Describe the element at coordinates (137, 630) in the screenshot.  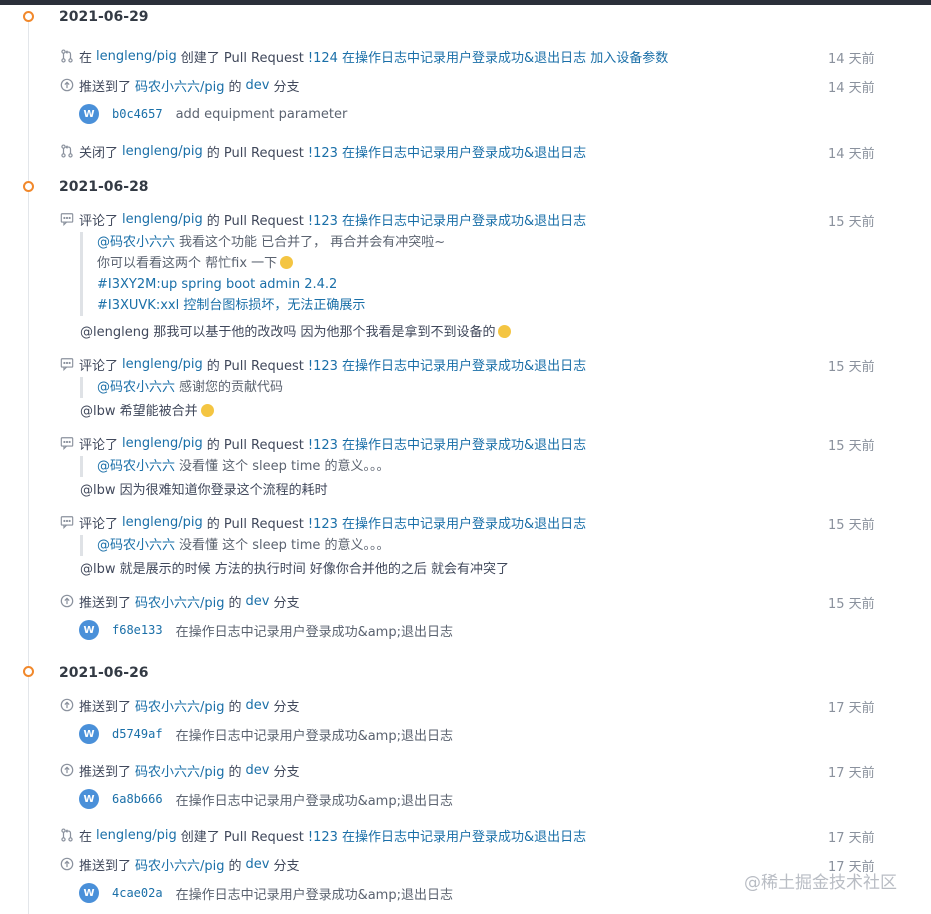
I see `commit-sha-link: f68e133` at that location.